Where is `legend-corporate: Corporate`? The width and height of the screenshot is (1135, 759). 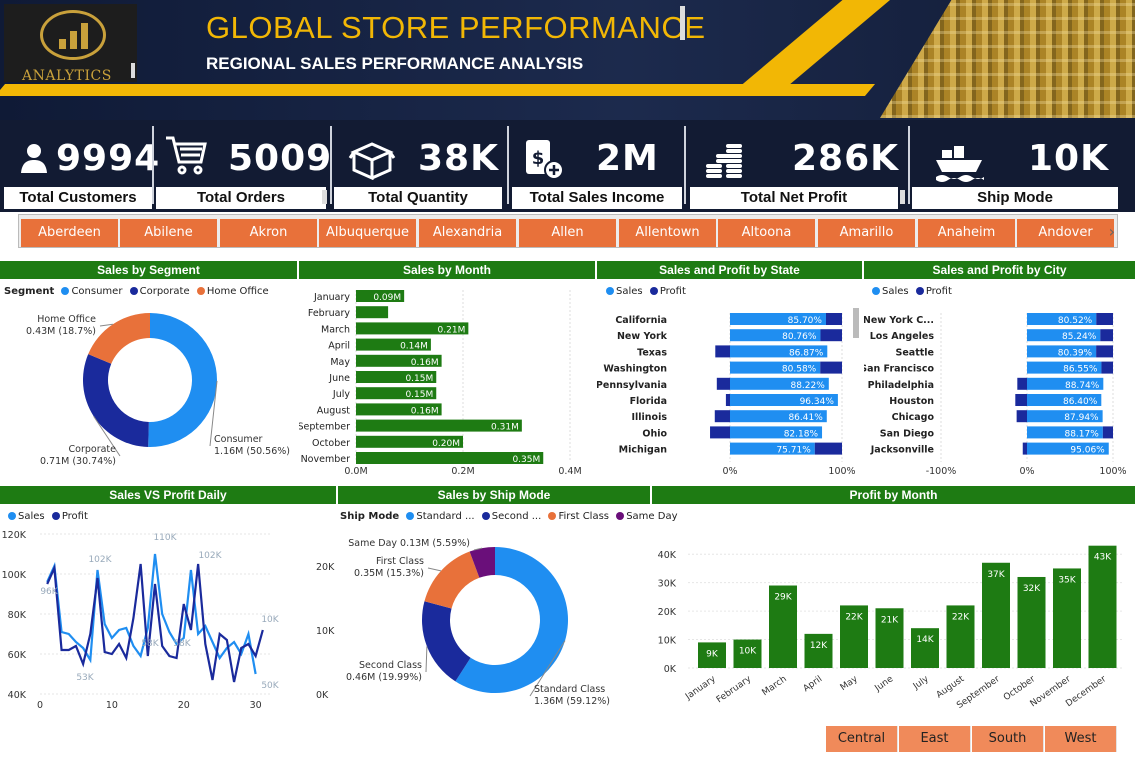 legend-corporate: Corporate is located at coordinates (165, 291).